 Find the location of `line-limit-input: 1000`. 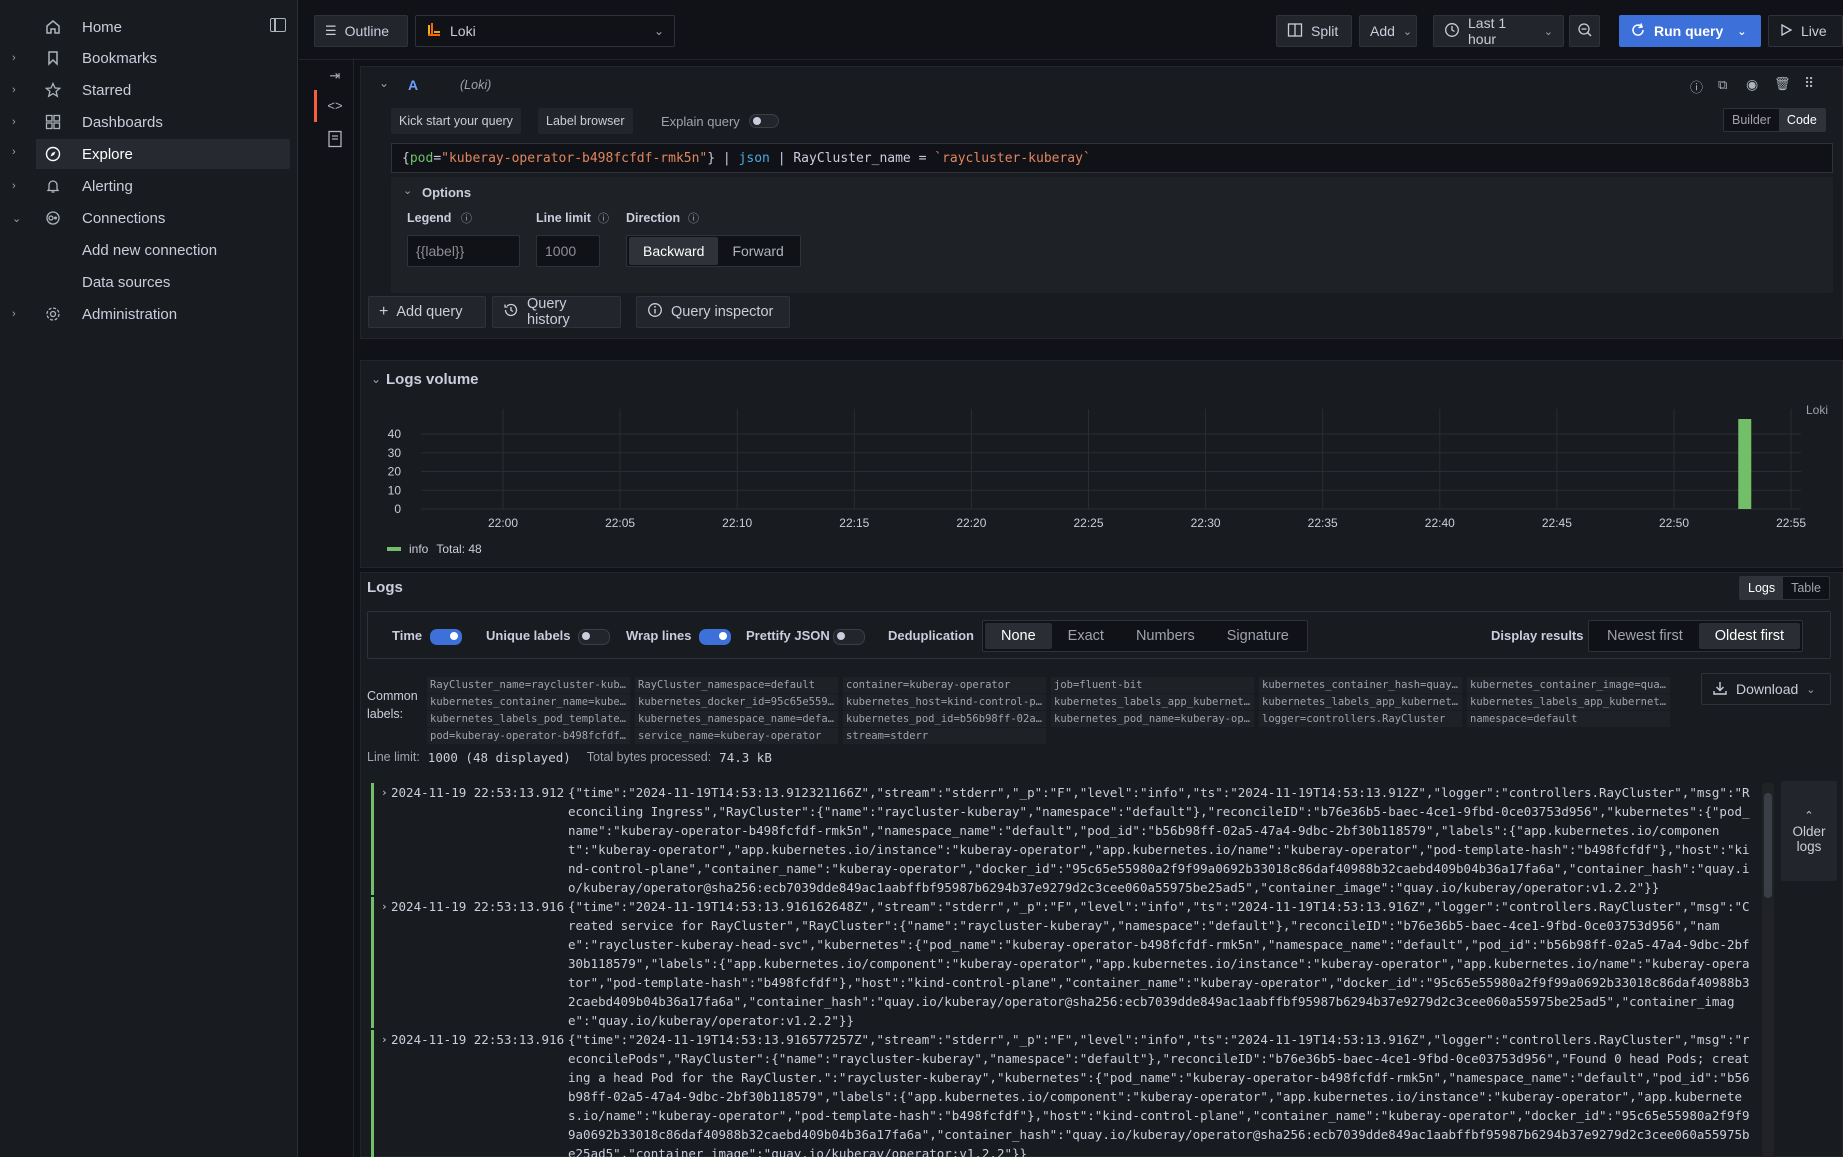

line-limit-input: 1000 is located at coordinates (568, 251).